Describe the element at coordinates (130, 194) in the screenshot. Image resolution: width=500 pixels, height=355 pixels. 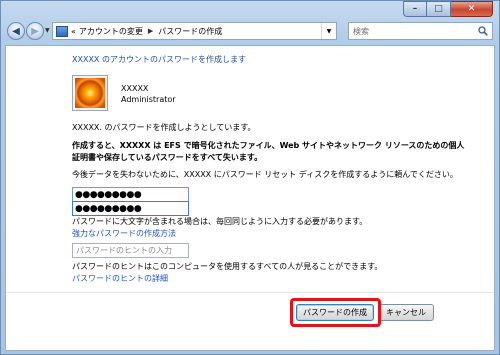
I see `new-password-field: ●●●●●●●●●` at that location.